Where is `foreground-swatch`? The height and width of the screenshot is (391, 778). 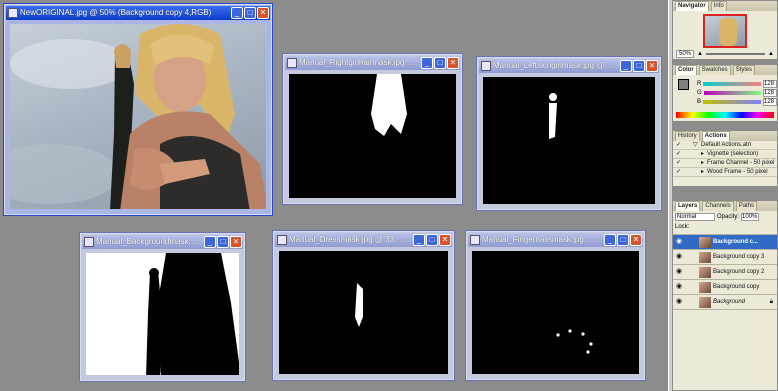
foreground-swatch is located at coordinates (683, 84).